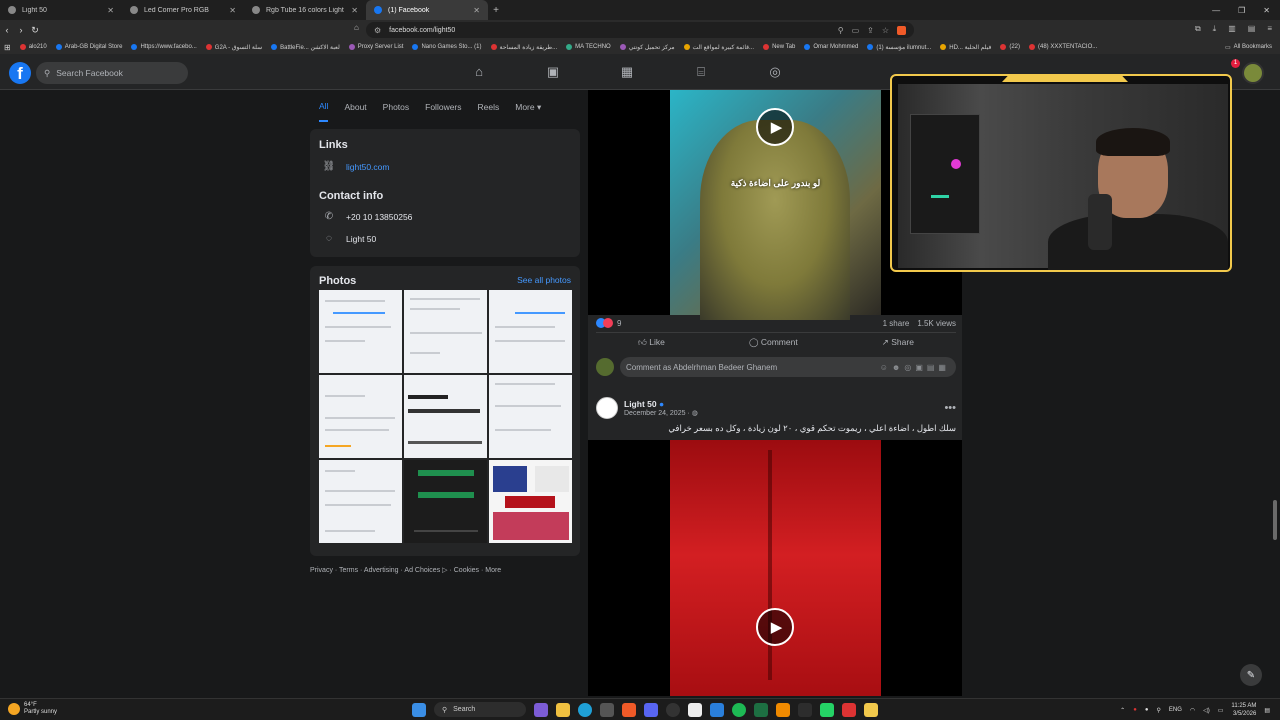 Image resolution: width=1280 pixels, height=720 pixels. Describe the element at coordinates (355, 107) in the screenshot. I see `tab-about: About` at that location.